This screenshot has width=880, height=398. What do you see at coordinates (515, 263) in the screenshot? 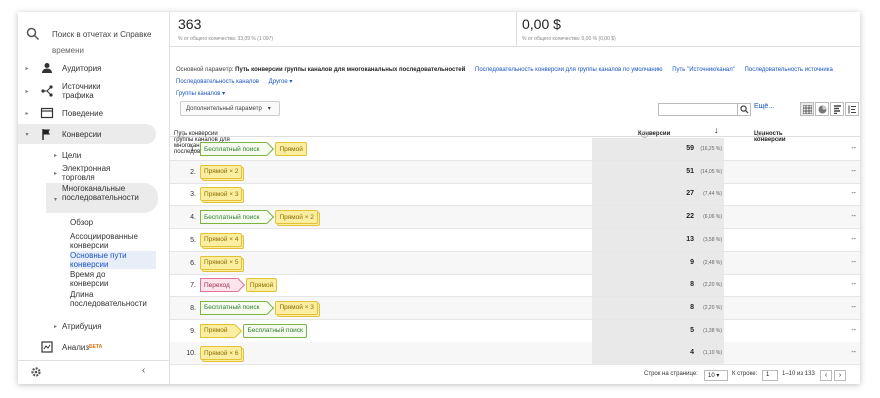
I see `table-row: 6. Прямой × 5 9 (2,48 %) --` at bounding box center [515, 263].